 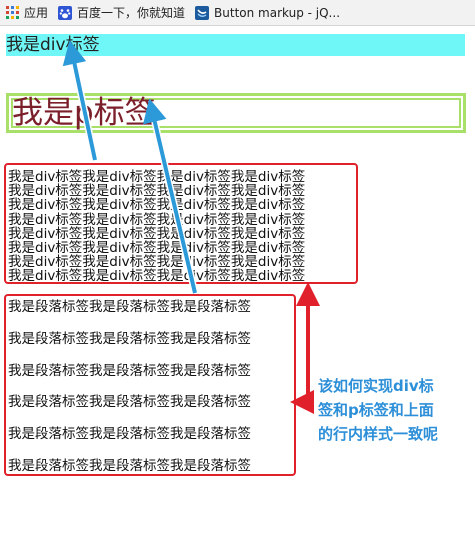 What do you see at coordinates (376, 386) in the screenshot?
I see `annotation-line: 该如何实现div标` at bounding box center [376, 386].